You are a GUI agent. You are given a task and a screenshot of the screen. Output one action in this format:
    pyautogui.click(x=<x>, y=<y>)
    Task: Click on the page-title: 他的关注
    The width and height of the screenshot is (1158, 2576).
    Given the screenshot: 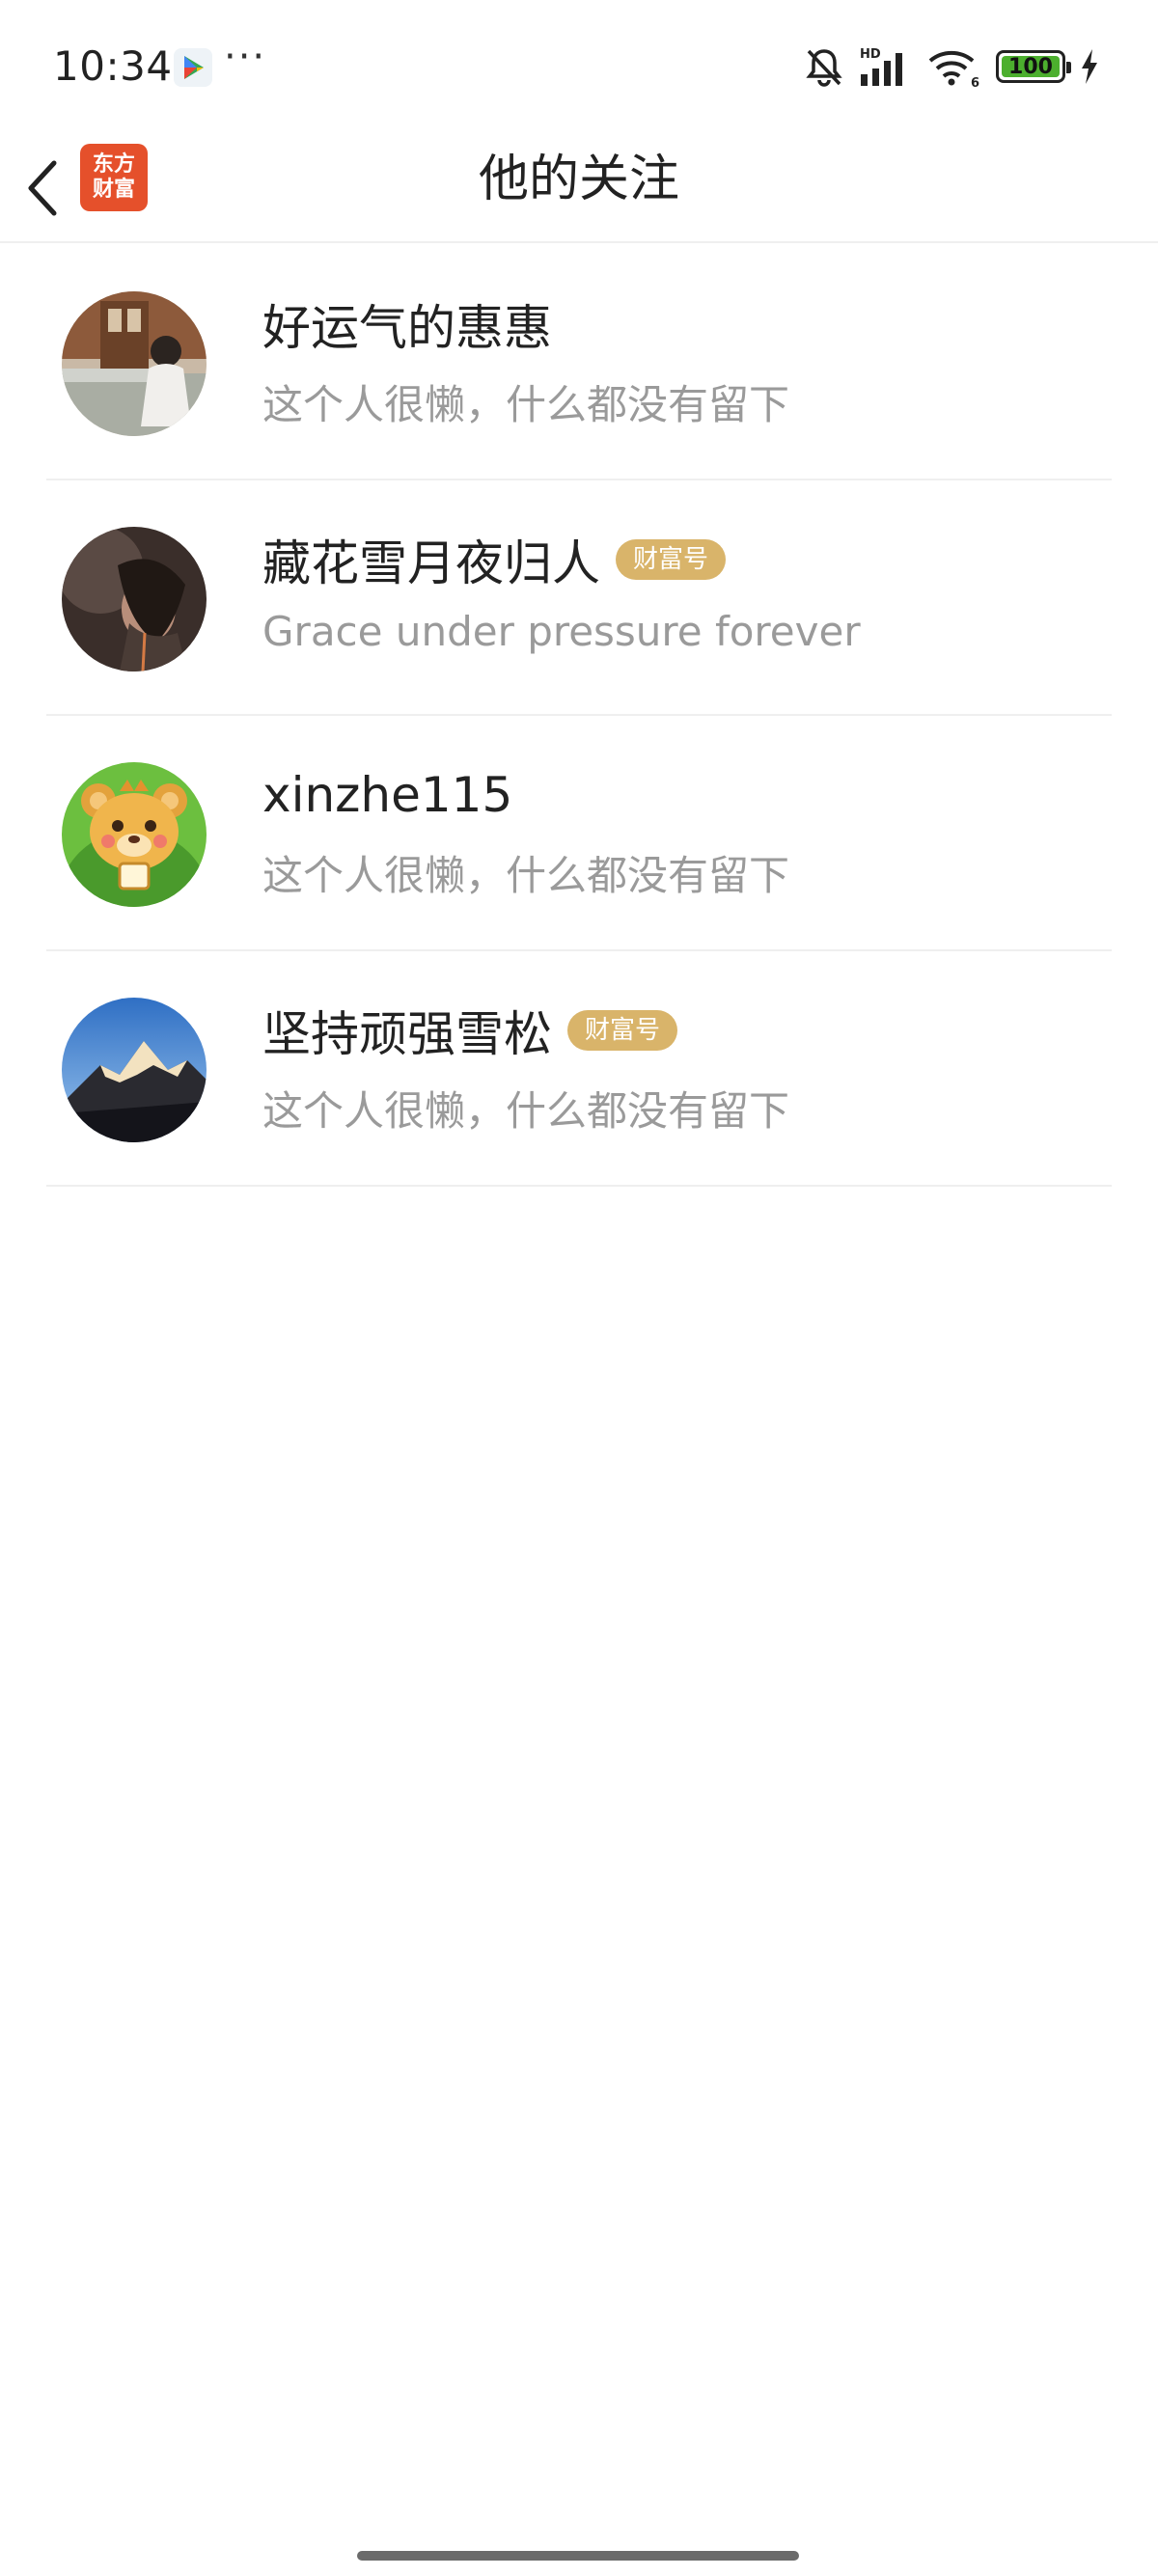 What is the action you would take?
    pyautogui.click(x=578, y=180)
    